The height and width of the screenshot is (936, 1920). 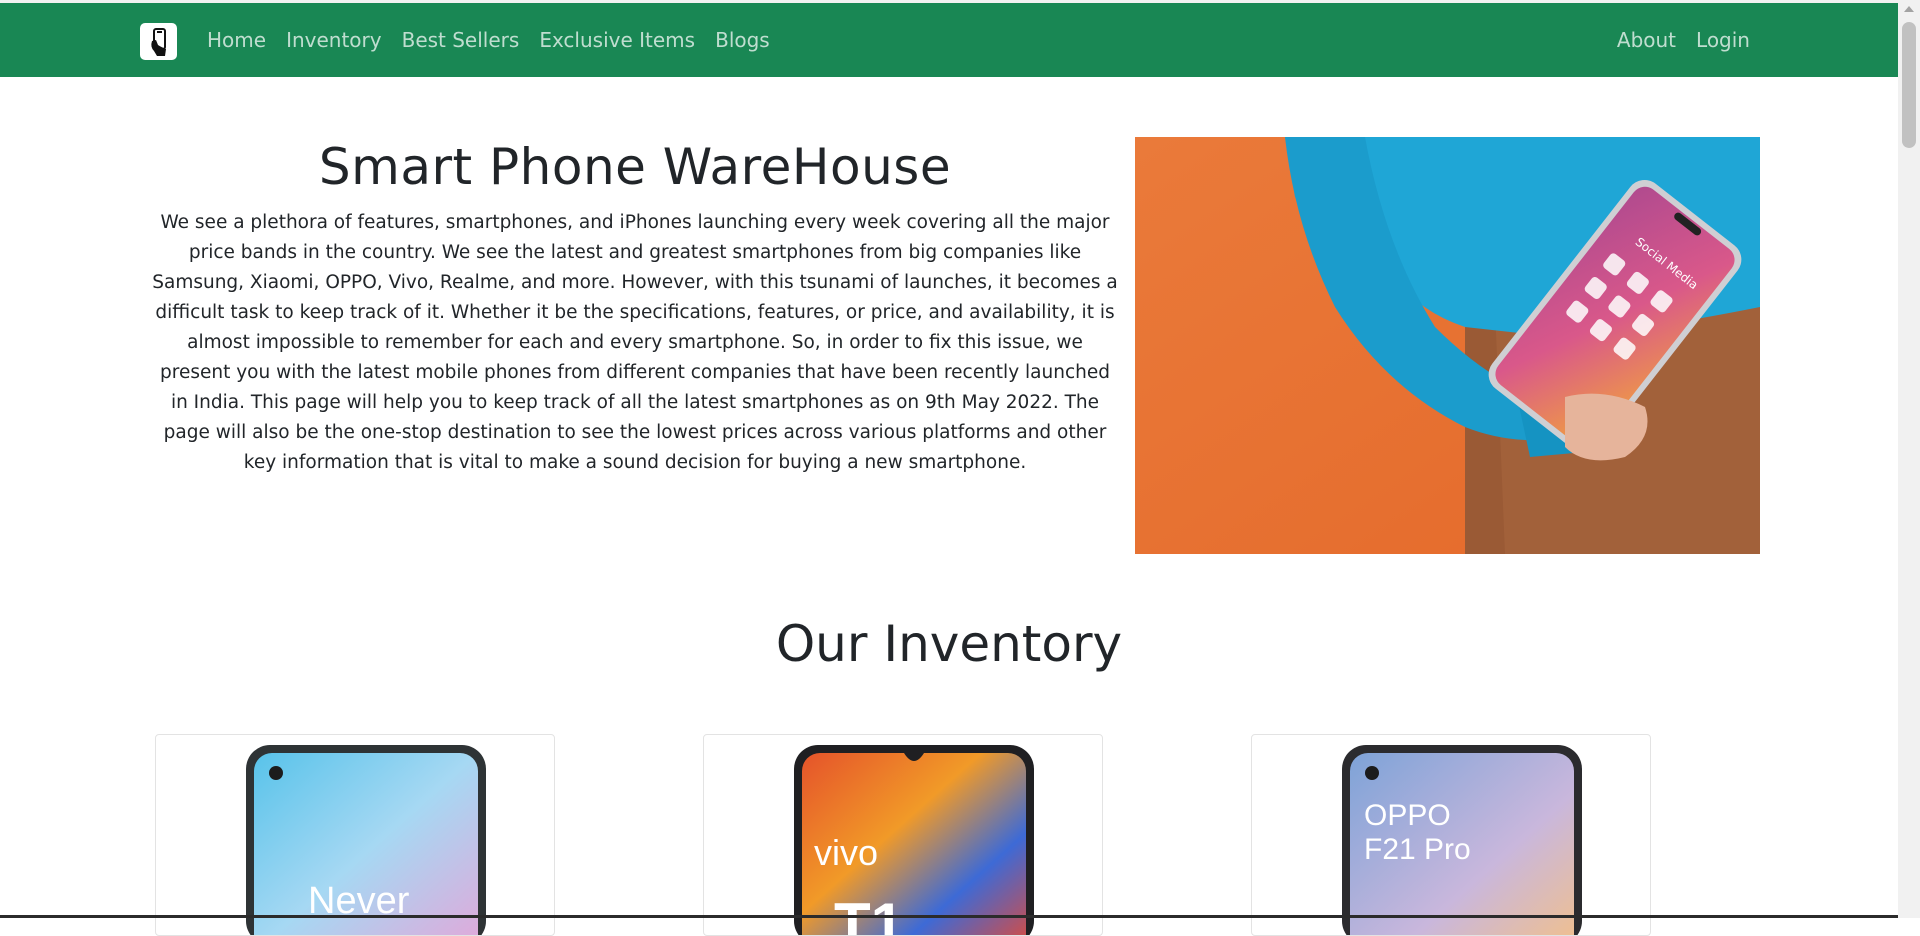 I want to click on page-scrollbar, so click(x=1909, y=459).